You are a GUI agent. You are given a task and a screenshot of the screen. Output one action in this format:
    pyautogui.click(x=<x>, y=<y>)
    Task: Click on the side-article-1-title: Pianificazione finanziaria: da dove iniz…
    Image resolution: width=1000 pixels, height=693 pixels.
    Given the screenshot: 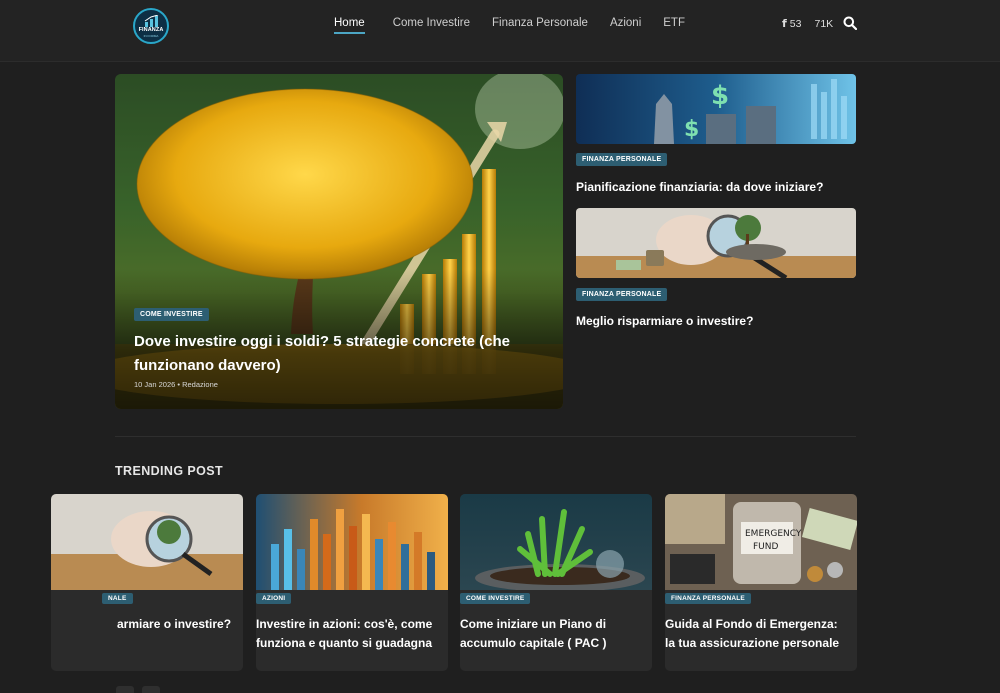 What is the action you would take?
    pyautogui.click(x=716, y=187)
    